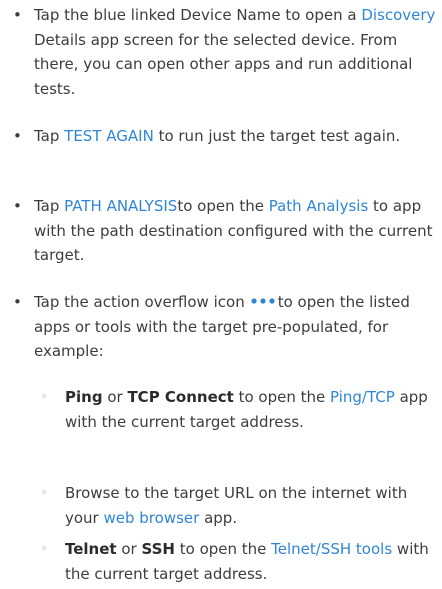 The width and height of the screenshot is (442, 589). I want to click on action-overflow-icon, so click(263, 300).